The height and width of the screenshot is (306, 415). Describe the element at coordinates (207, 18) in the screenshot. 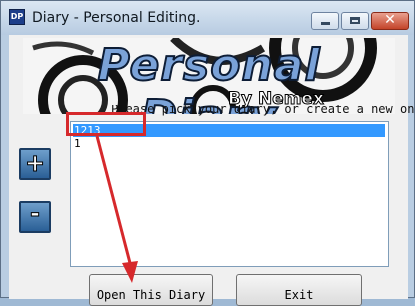

I see `title-bar: DP Diary - Personal Editing. ✕` at that location.